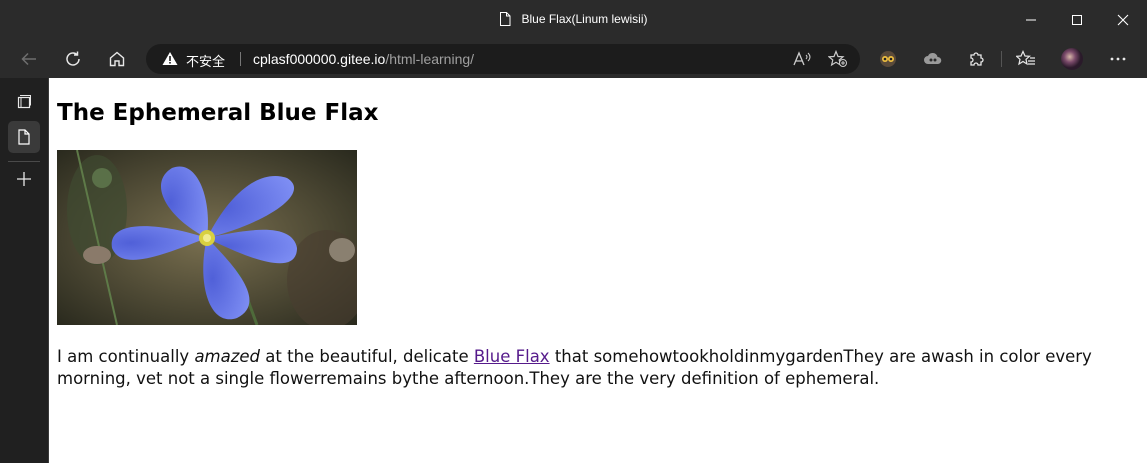  I want to click on home-button, so click(117, 59).